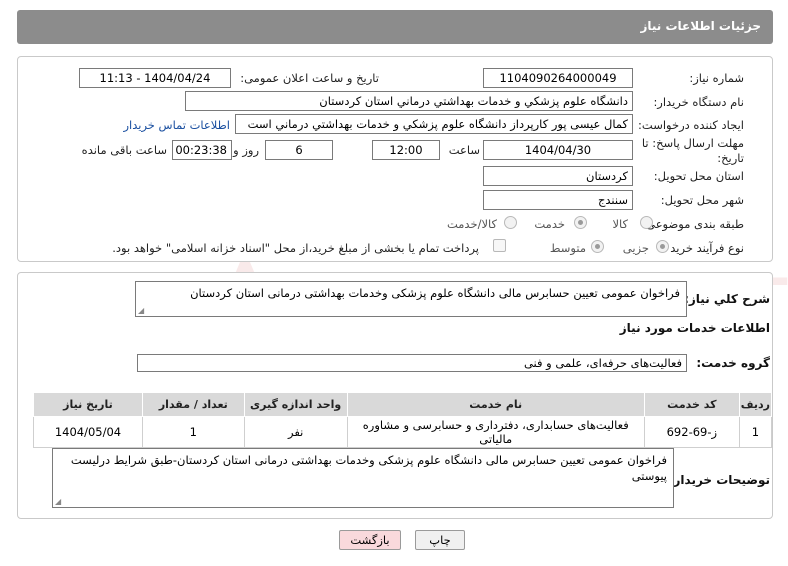 The height and width of the screenshot is (566, 788). What do you see at coordinates (698, 102) in the screenshot?
I see `buyer-org-label: نام دستگاه خریدار:` at bounding box center [698, 102].